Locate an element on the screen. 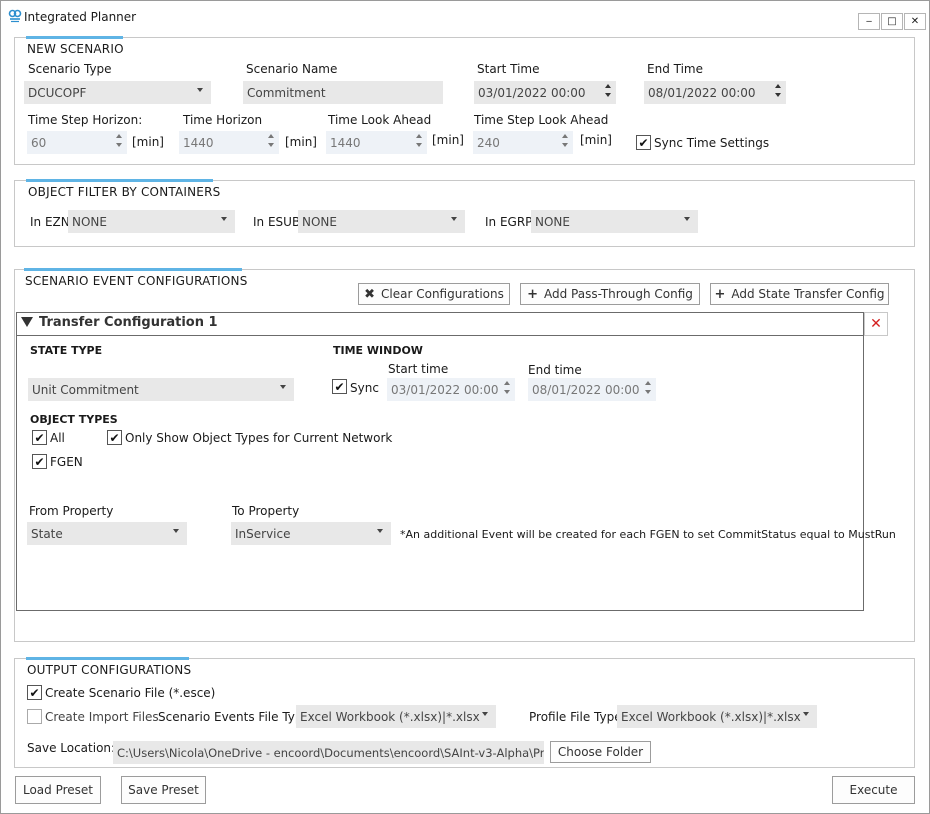  unit-label: [min] is located at coordinates (301, 142).